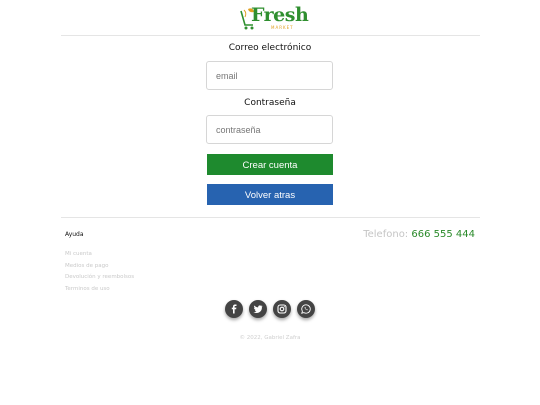 The height and width of the screenshot is (405, 540). What do you see at coordinates (270, 310) in the screenshot?
I see `social-links` at bounding box center [270, 310].